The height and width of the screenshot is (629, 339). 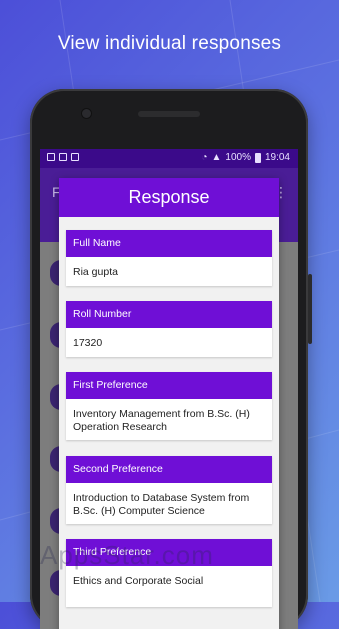 I want to click on battery-icon, so click(x=257, y=157).